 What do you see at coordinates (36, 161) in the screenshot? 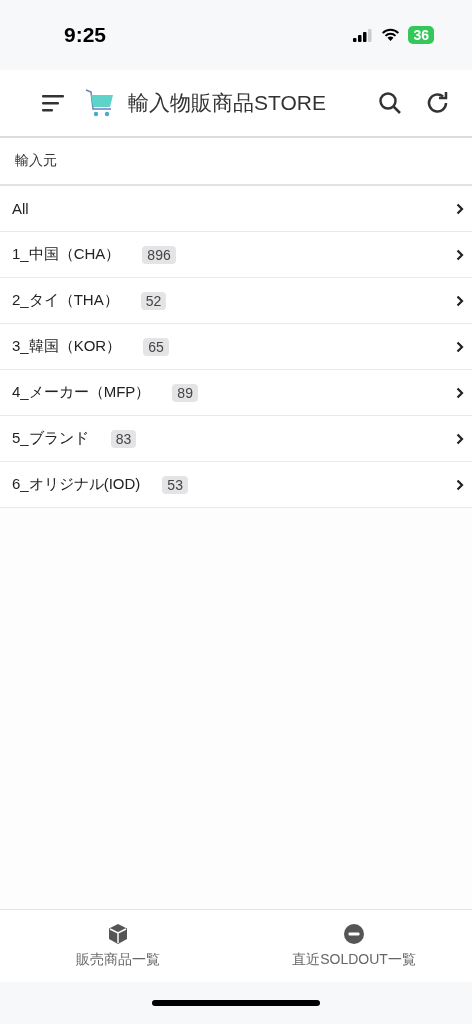
I see `section-label: 輸入元` at bounding box center [36, 161].